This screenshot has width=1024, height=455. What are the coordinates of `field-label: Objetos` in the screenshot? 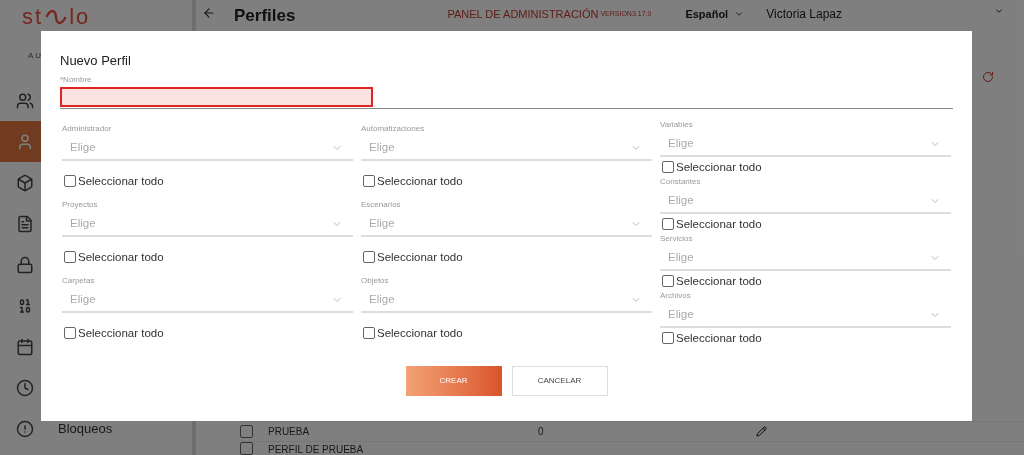 It's located at (375, 280).